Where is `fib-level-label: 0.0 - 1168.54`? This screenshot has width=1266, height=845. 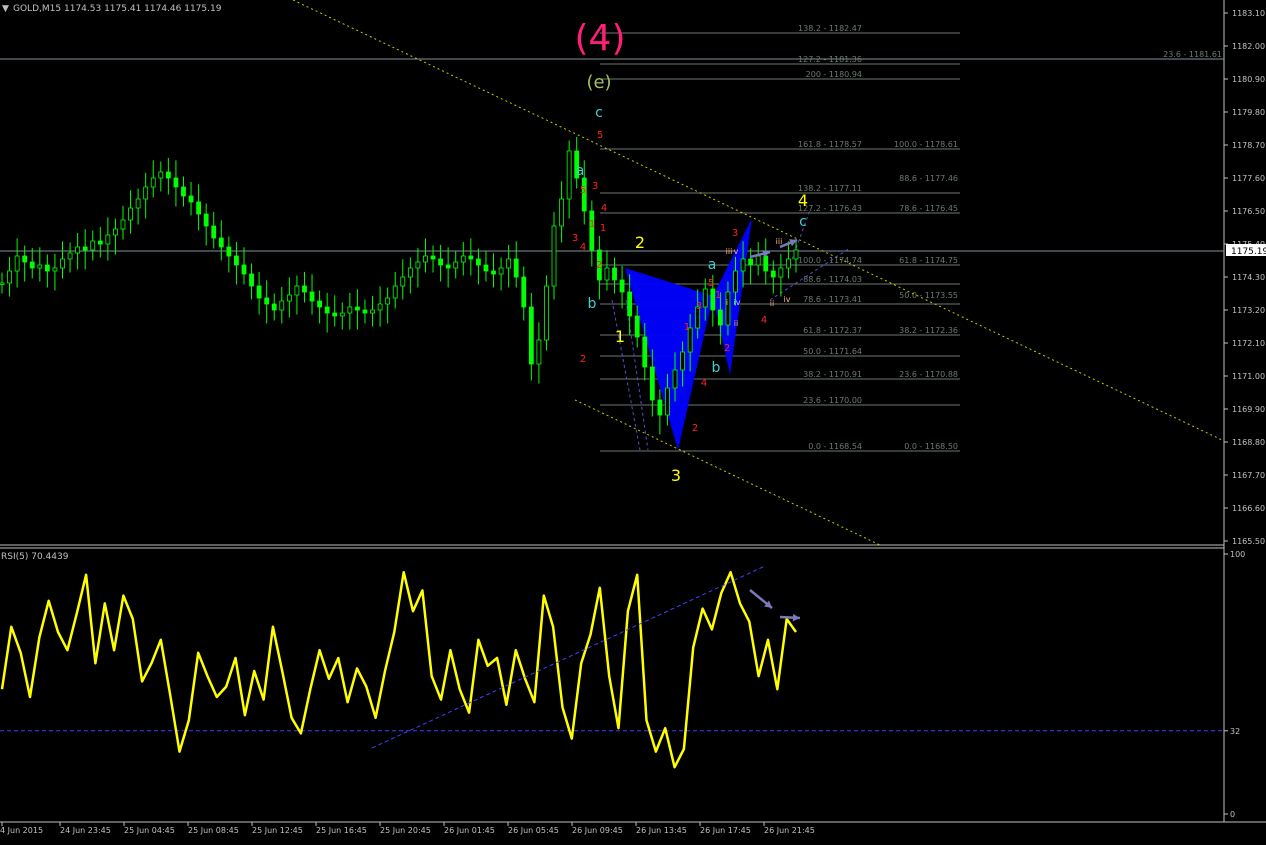
fib-level-label: 0.0 - 1168.54 is located at coordinates (835, 446).